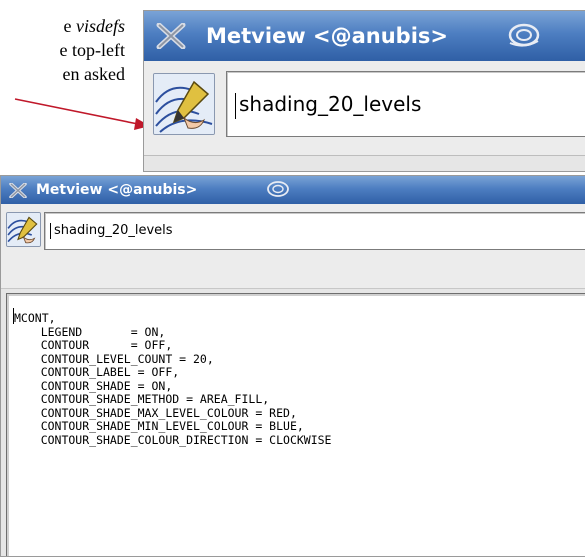  What do you see at coordinates (82, 114) in the screenshot?
I see `callout-arrow` at bounding box center [82, 114].